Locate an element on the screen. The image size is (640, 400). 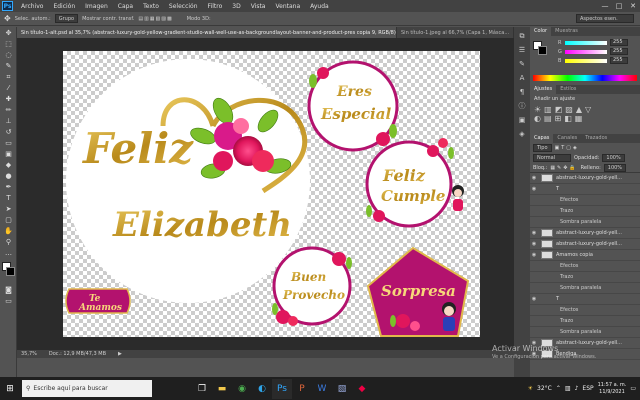
lock-icons: ▦✎✥🔒 is located at coordinates (563, 168).